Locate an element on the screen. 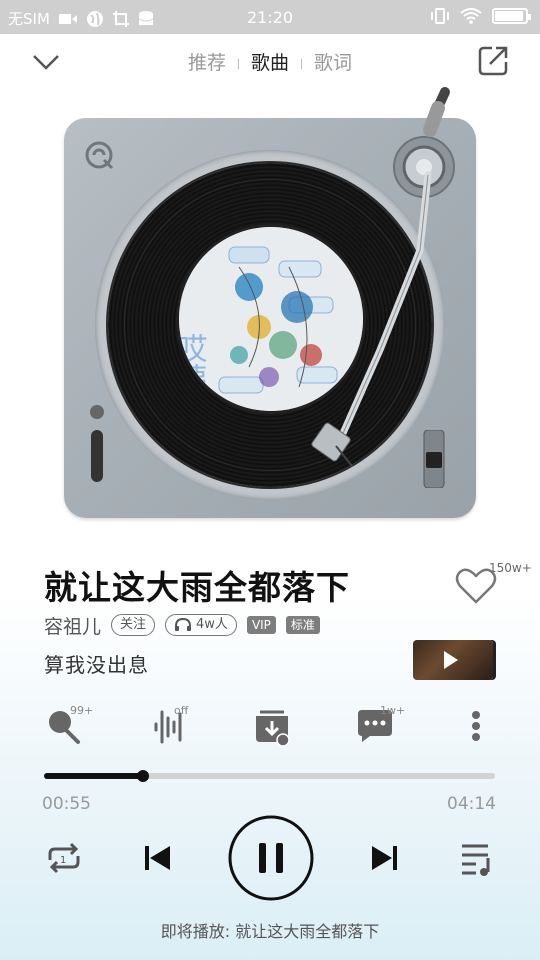 This screenshot has height=960, width=540. tab-bar: 推荐 歌曲 歌词 is located at coordinates (270, 61).